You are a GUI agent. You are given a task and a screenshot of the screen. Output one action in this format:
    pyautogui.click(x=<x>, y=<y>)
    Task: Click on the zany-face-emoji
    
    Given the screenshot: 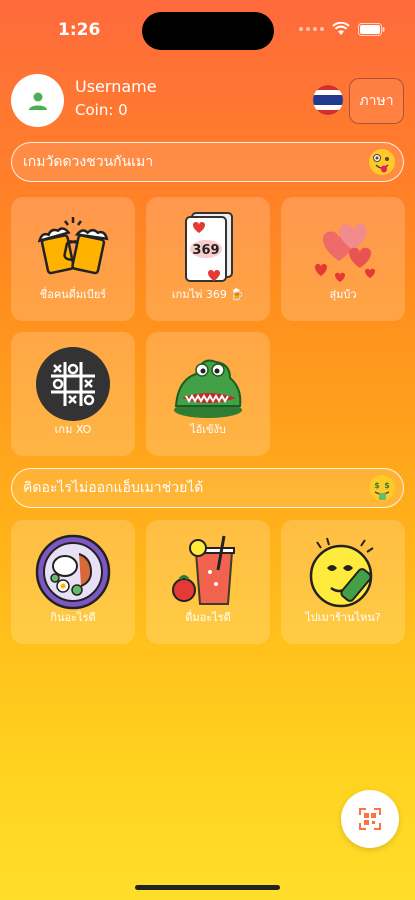 What is the action you would take?
    pyautogui.click(x=382, y=162)
    